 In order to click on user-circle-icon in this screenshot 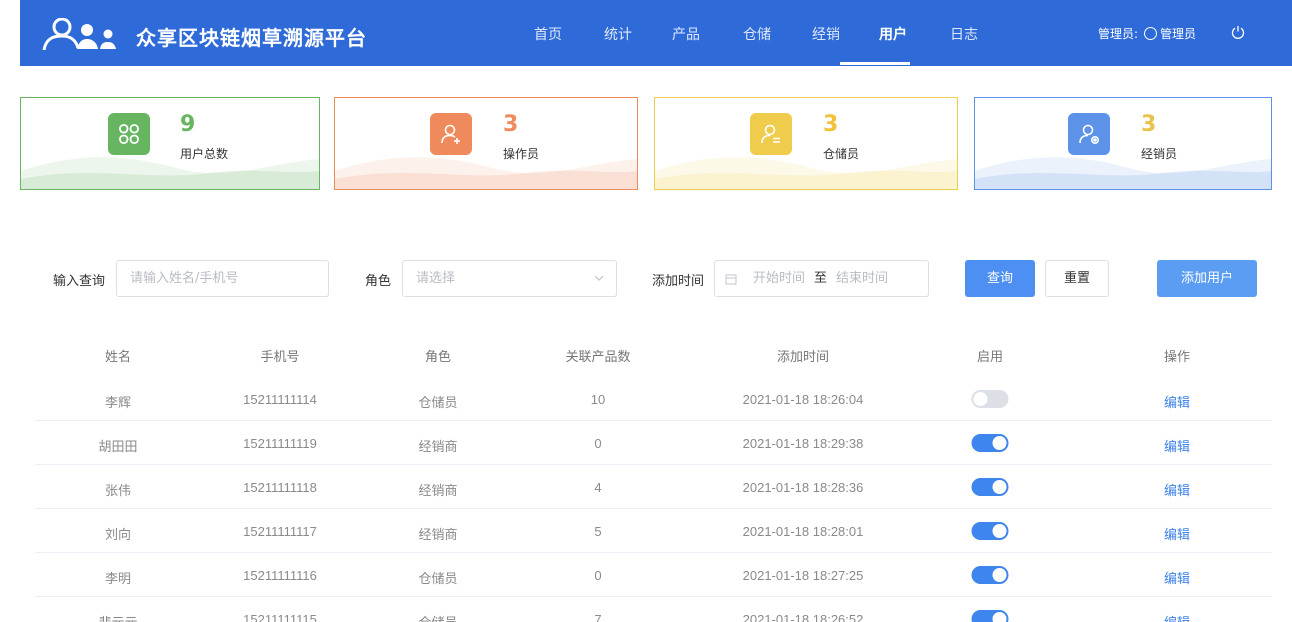, I will do `click(1151, 33)`.